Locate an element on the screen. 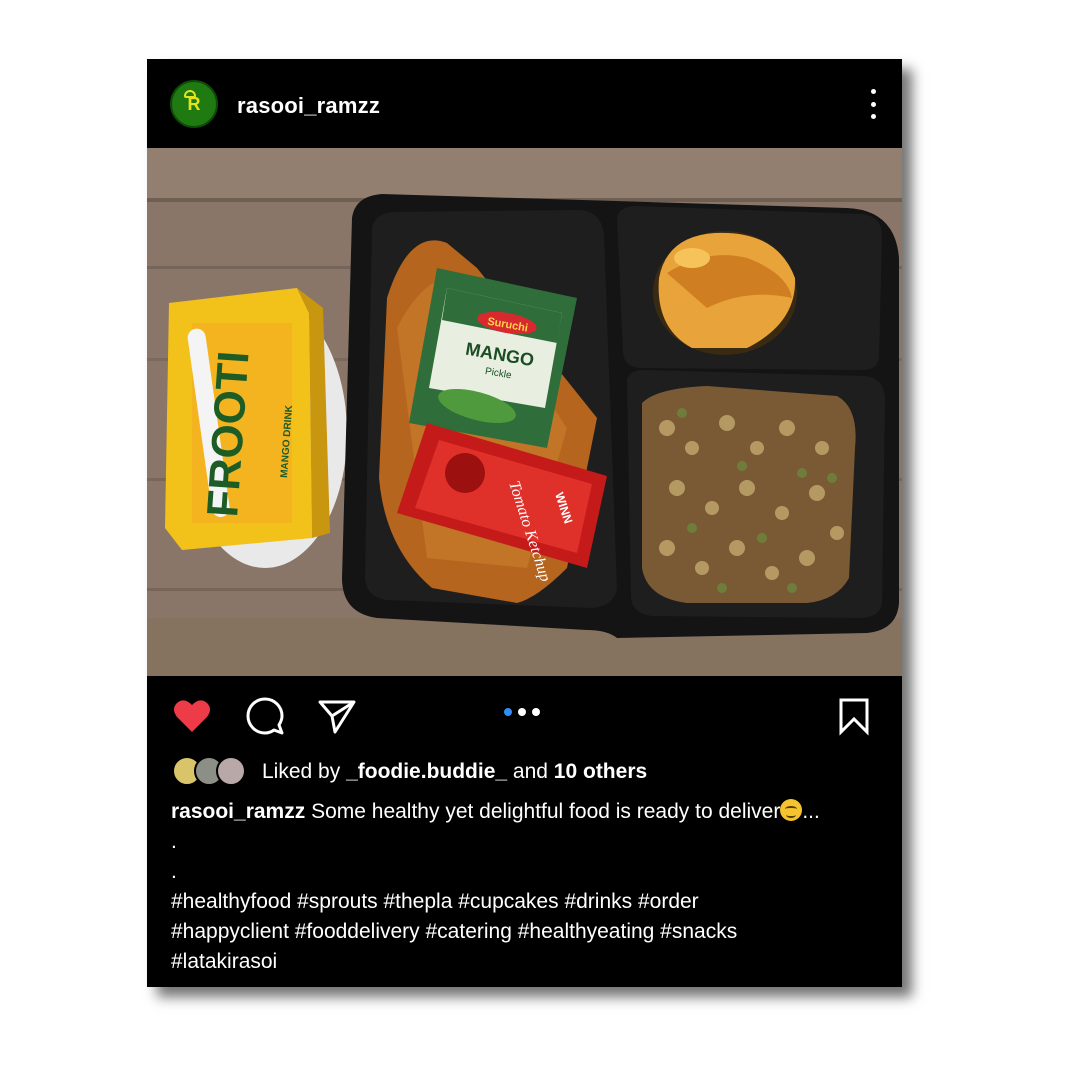  save-button is located at coordinates (854, 716).